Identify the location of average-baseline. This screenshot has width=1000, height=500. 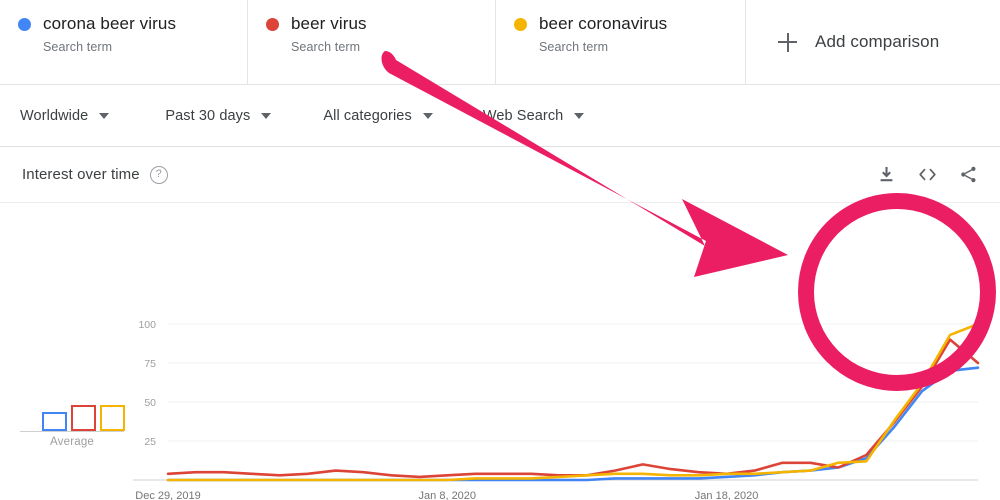
(72, 431).